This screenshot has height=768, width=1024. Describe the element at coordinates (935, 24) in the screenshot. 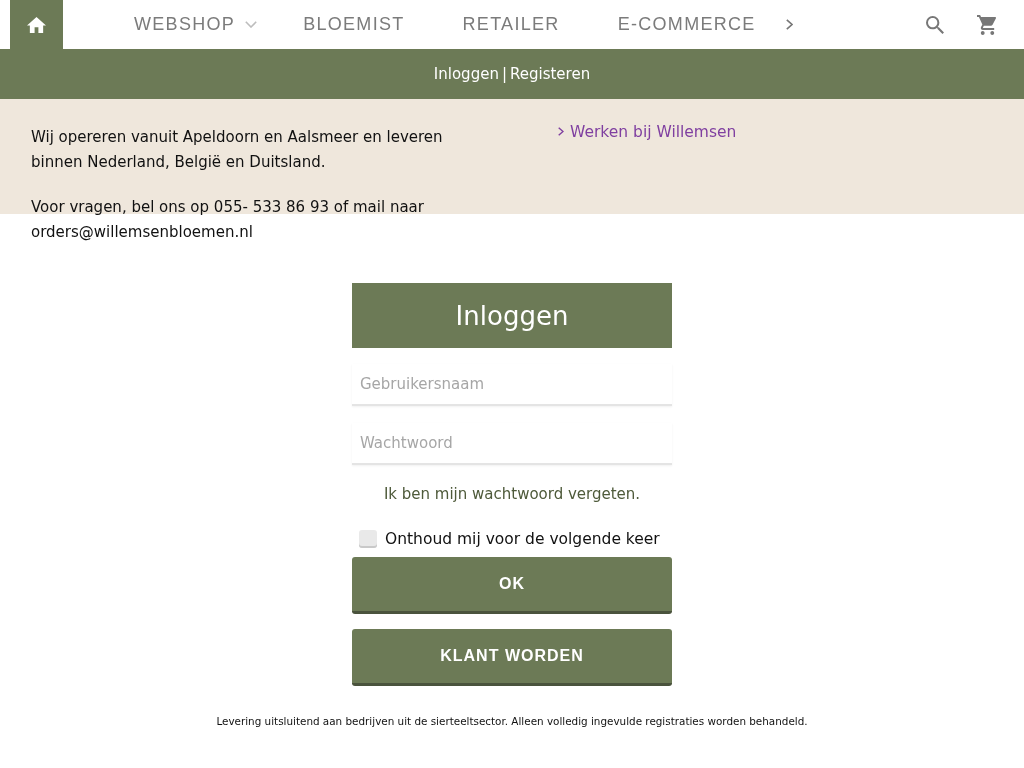

I see `search-icon` at that location.